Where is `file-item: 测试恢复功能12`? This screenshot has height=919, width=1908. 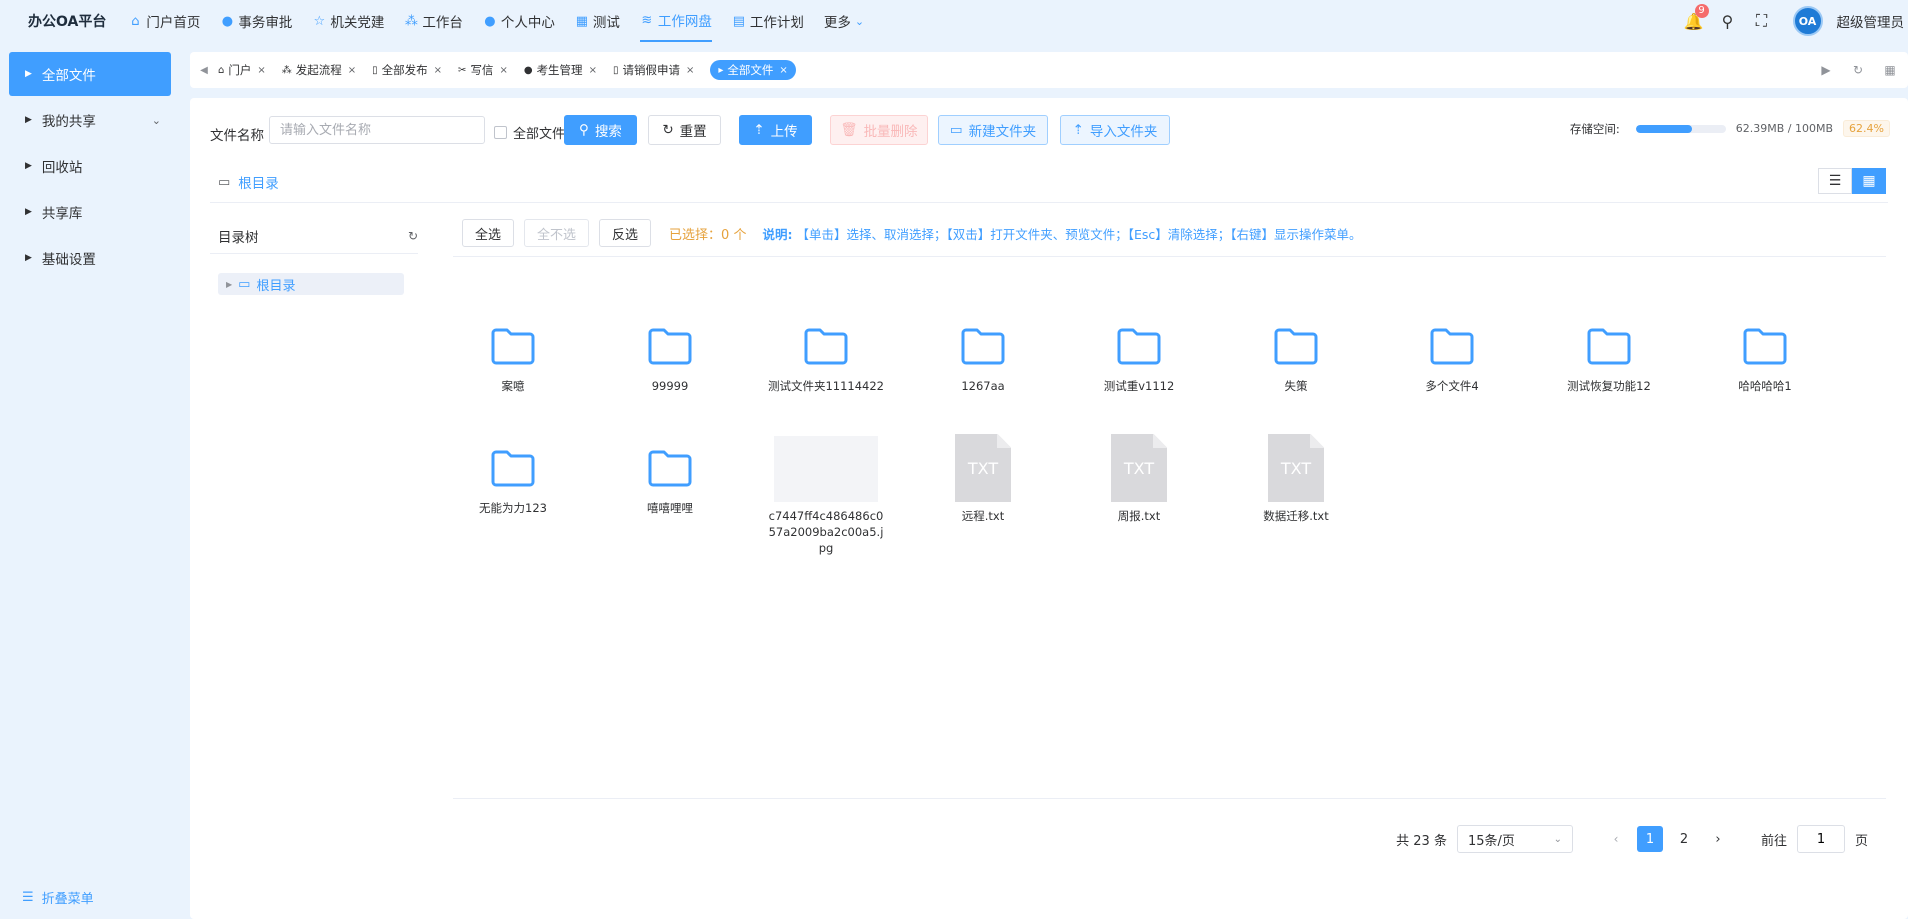
file-item: 测试恢复功能12 is located at coordinates (1609, 357).